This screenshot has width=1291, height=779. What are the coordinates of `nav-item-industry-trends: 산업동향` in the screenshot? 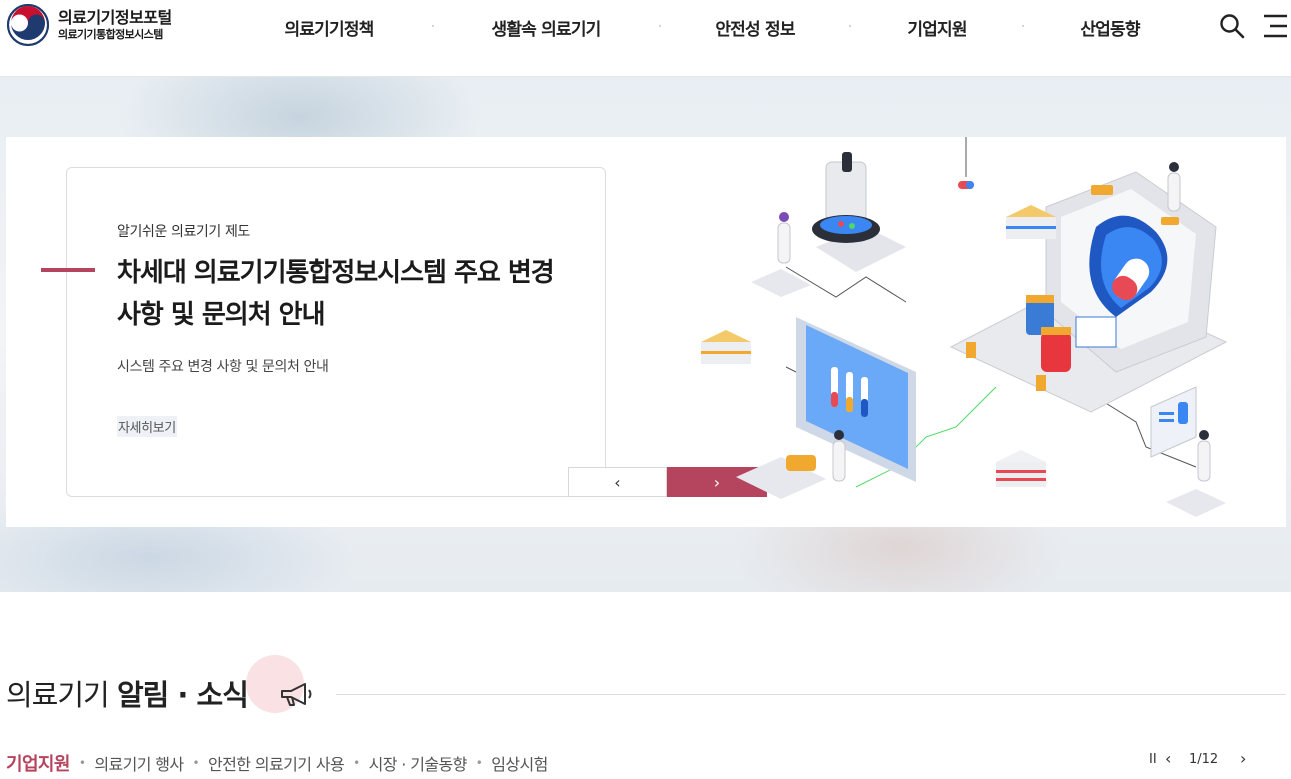 It's located at (1110, 27).